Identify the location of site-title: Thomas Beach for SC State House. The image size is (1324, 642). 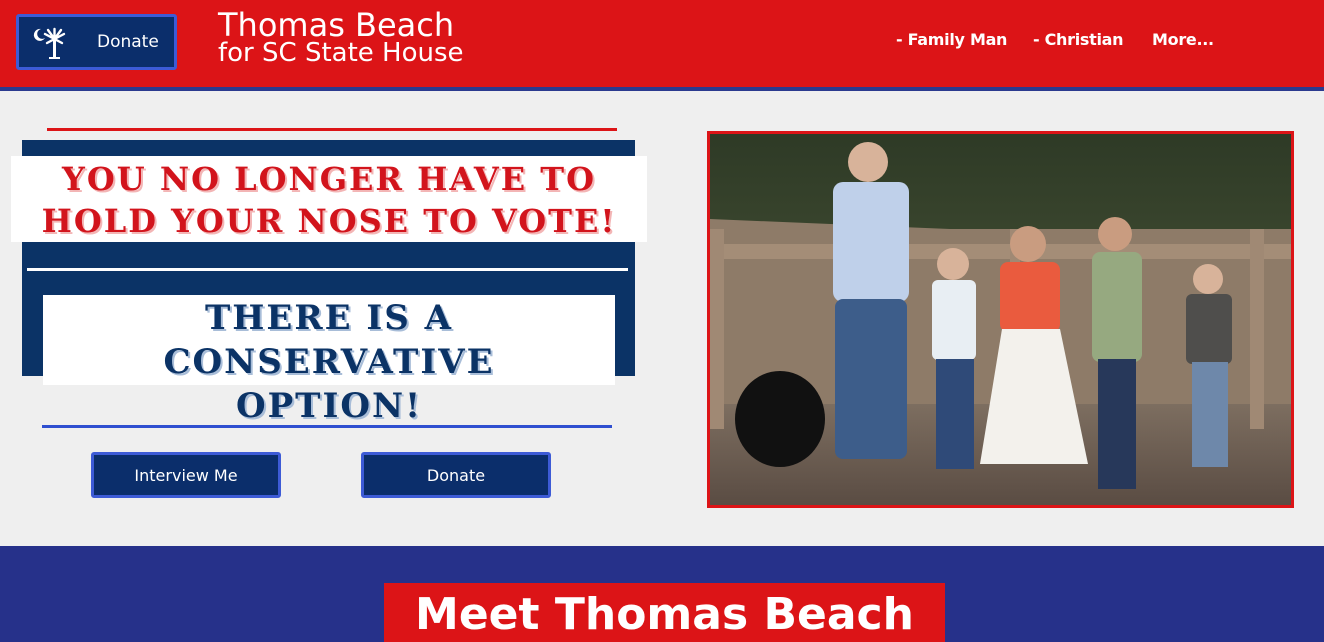
(341, 39).